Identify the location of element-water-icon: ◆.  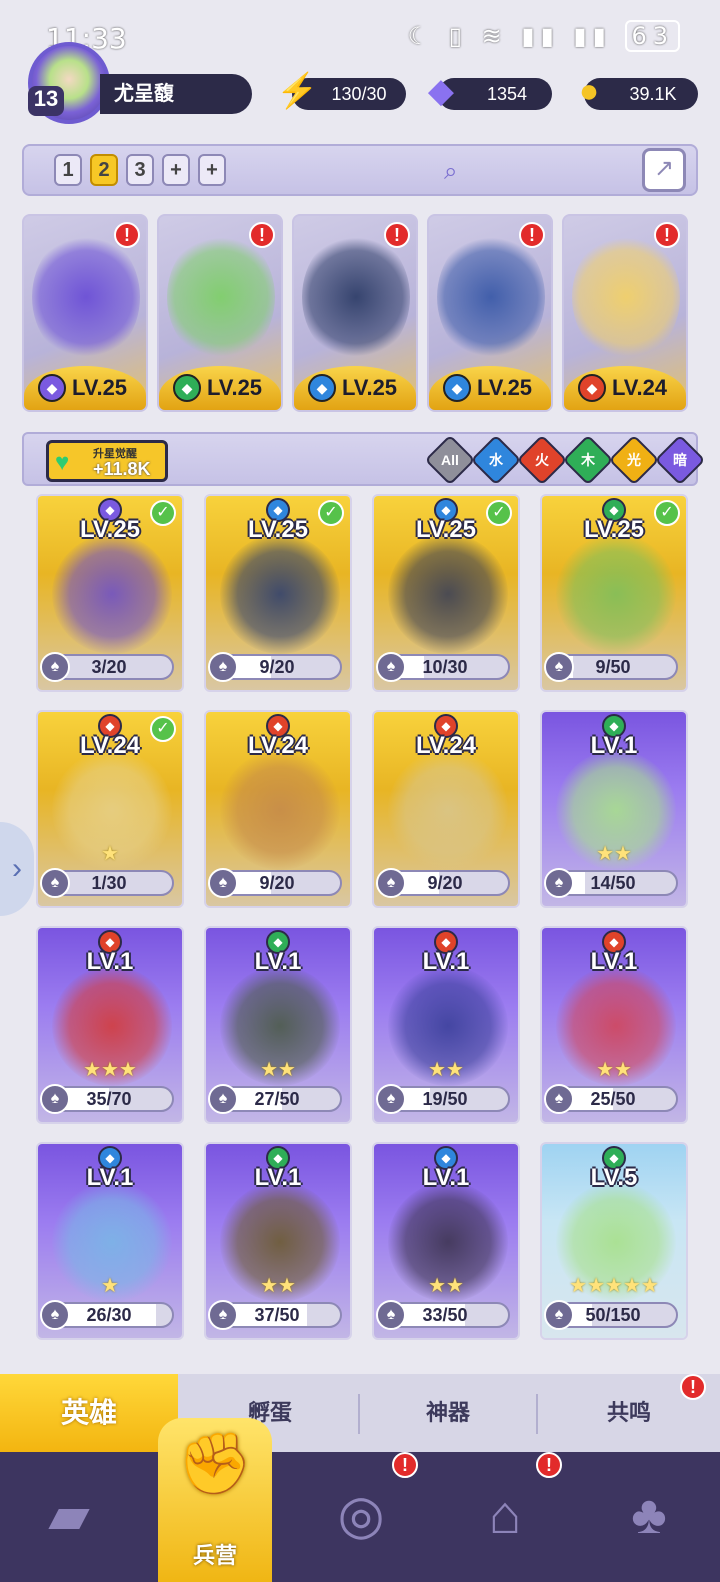
(457, 388).